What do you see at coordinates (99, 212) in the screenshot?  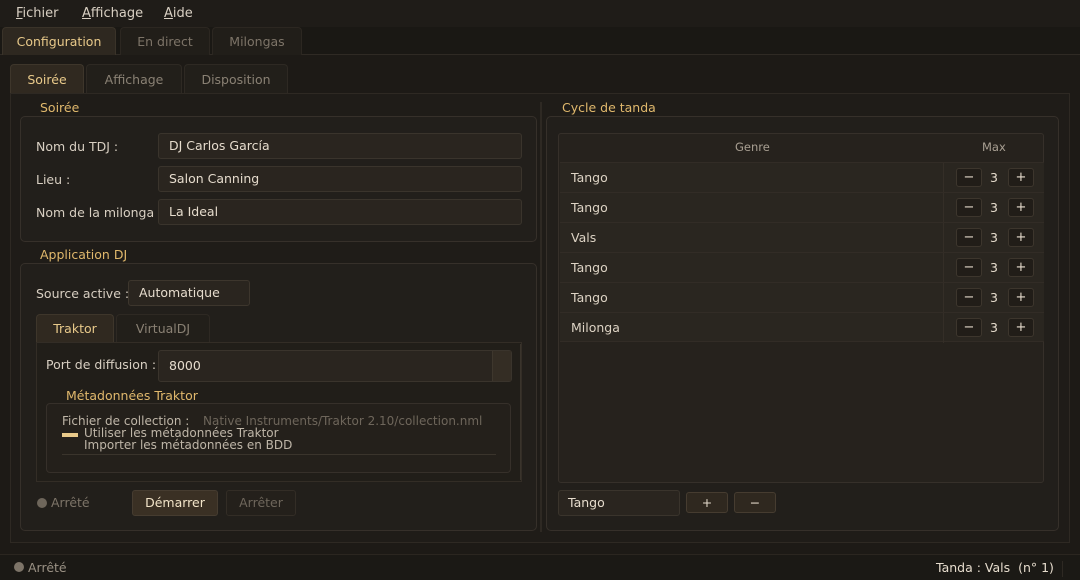 I see `milonga-name-label: Nom de la milonga :` at bounding box center [99, 212].